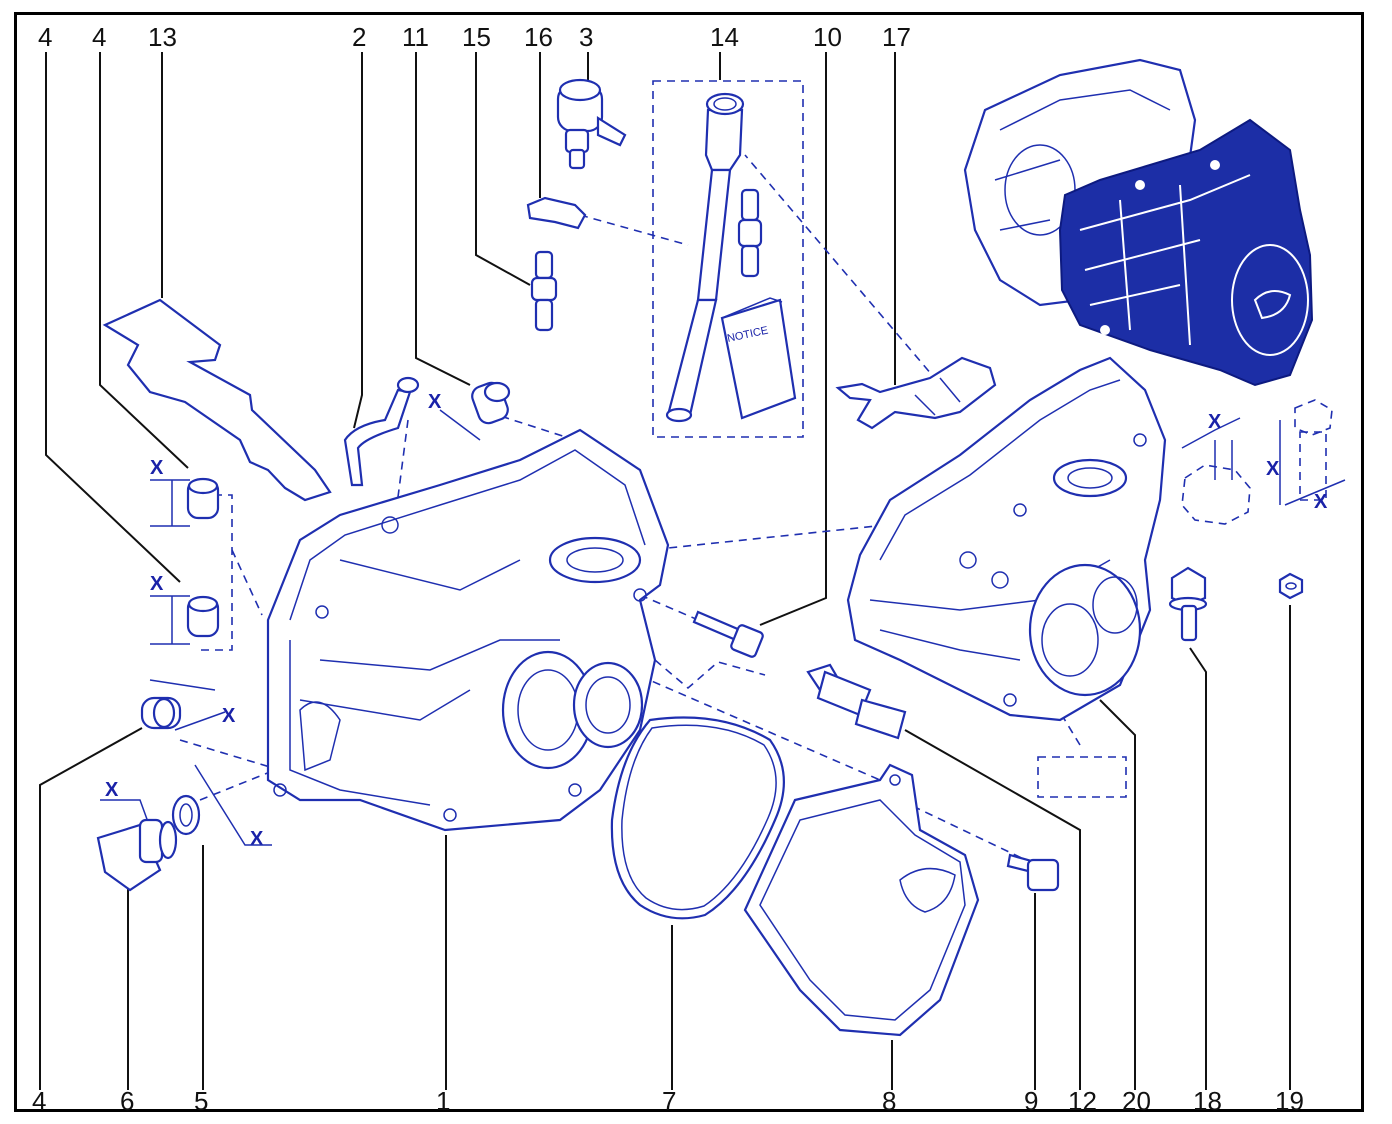 This screenshot has width=1392, height=1124. Describe the element at coordinates (699, 817) in the screenshot. I see `cover-gasket-inner` at that location.